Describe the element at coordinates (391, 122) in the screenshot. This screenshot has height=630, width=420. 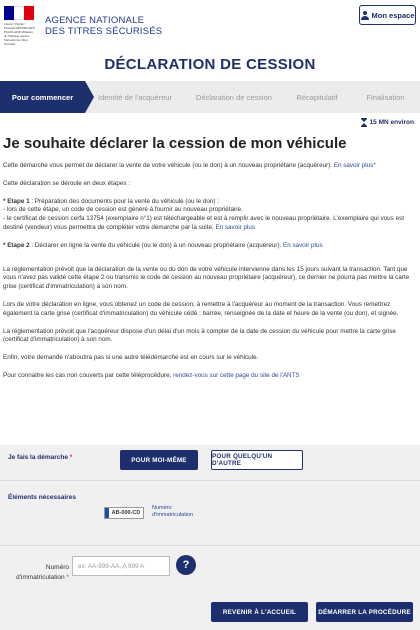
I see `duration-label: 15 MN environ` at that location.